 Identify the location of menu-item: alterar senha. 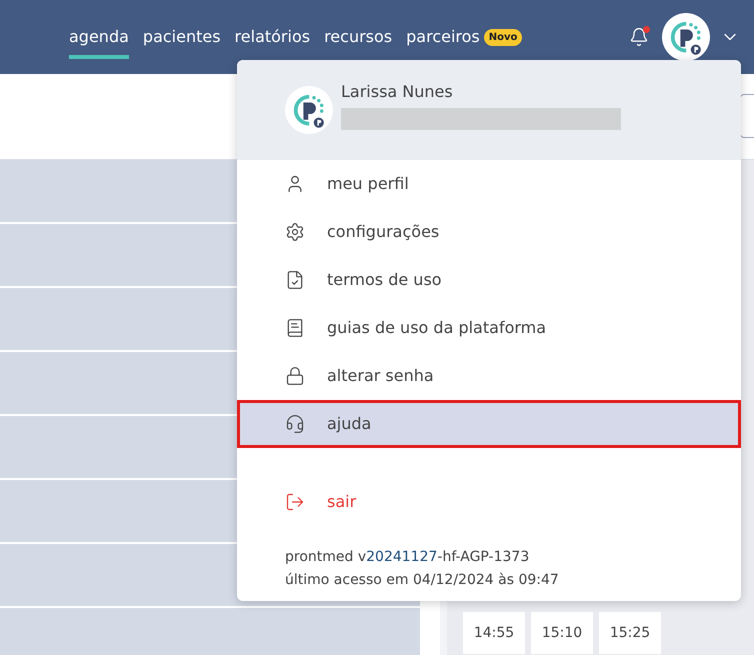
(489, 376).